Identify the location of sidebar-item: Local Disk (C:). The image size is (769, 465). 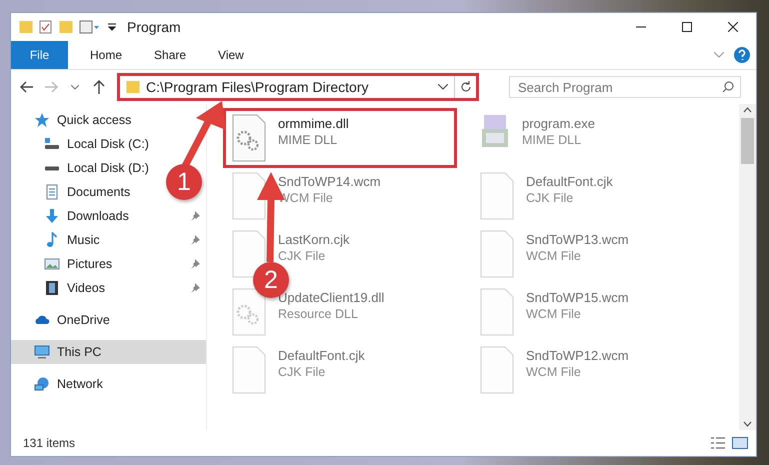
(83, 144).